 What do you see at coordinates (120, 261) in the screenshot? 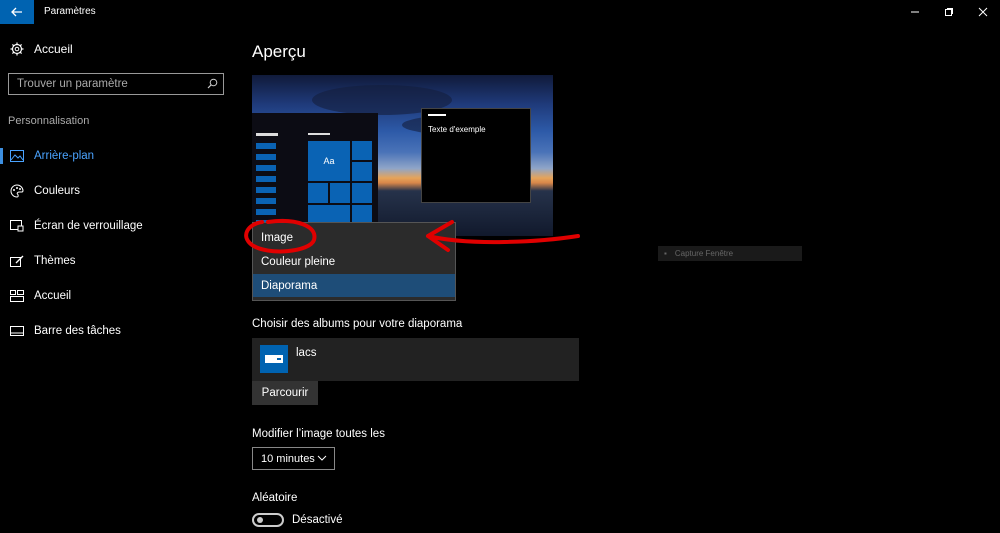
I see `sidebar-item-themes: Thèmes` at bounding box center [120, 261].